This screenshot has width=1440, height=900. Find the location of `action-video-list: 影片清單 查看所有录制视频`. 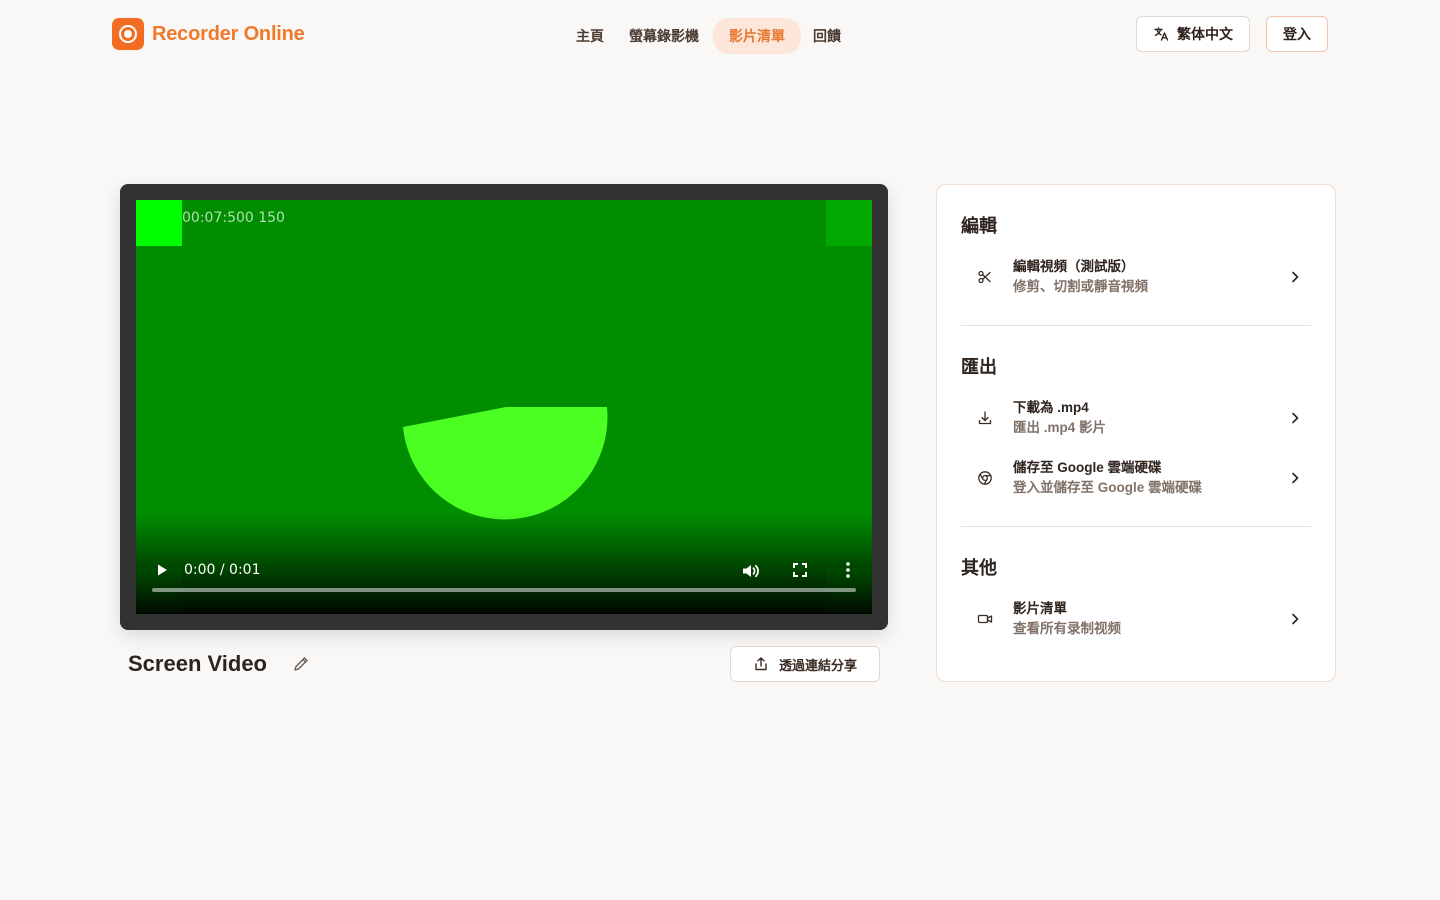

action-video-list: 影片清單 查看所有录制视频 is located at coordinates (1137, 619).